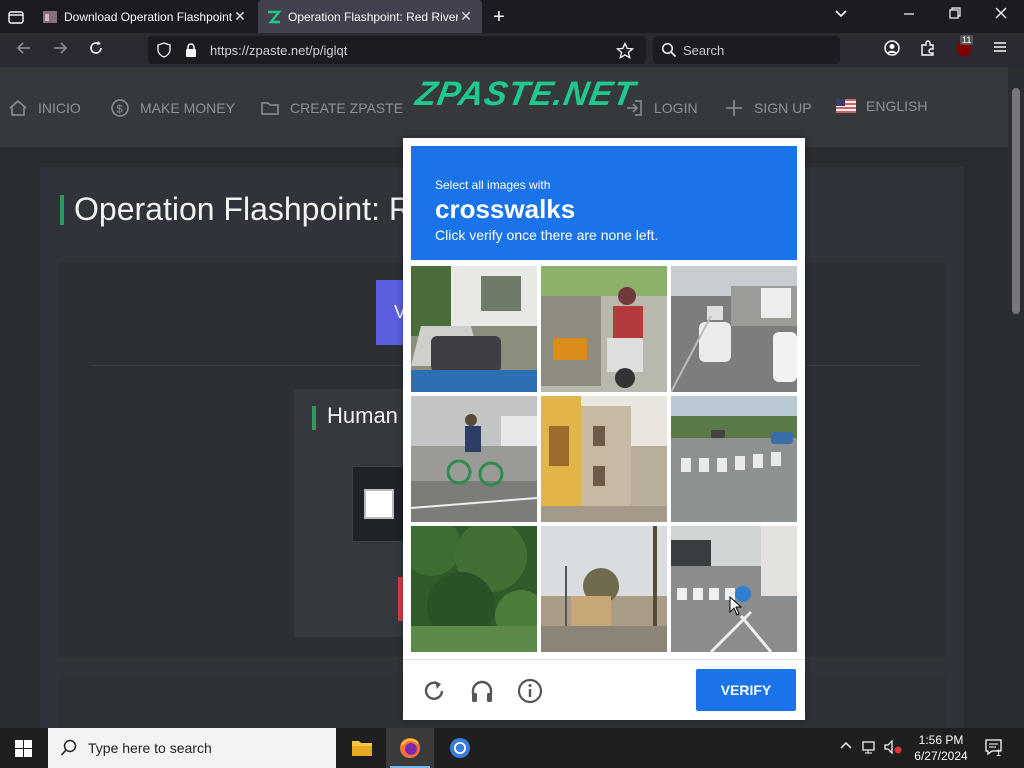 The image size is (1024, 768). I want to click on nav-inicio: INICIO, so click(44, 108).